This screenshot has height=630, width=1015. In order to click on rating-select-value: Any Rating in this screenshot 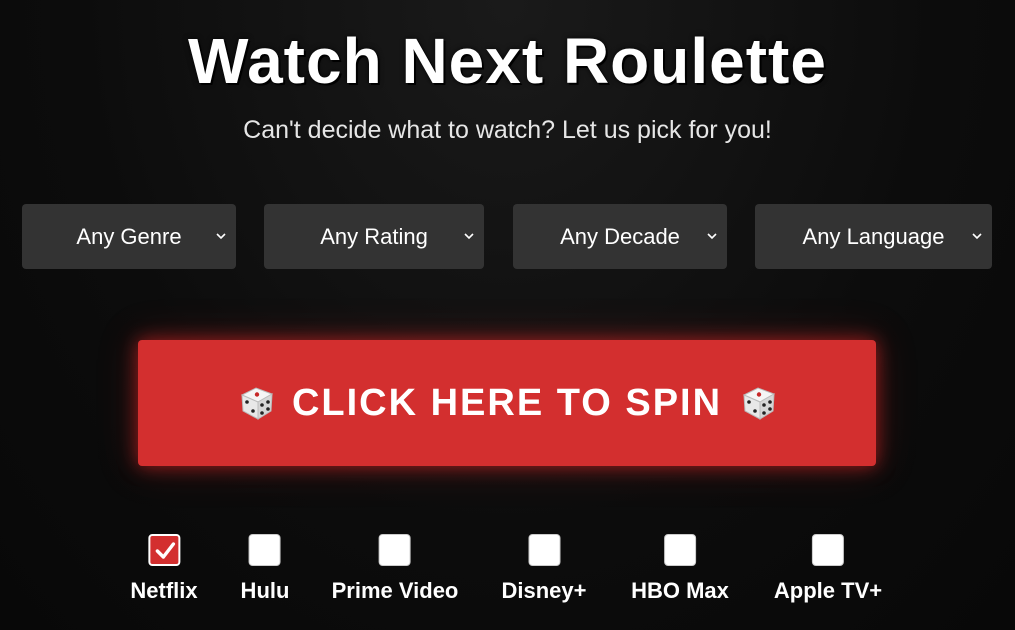, I will do `click(374, 236)`.